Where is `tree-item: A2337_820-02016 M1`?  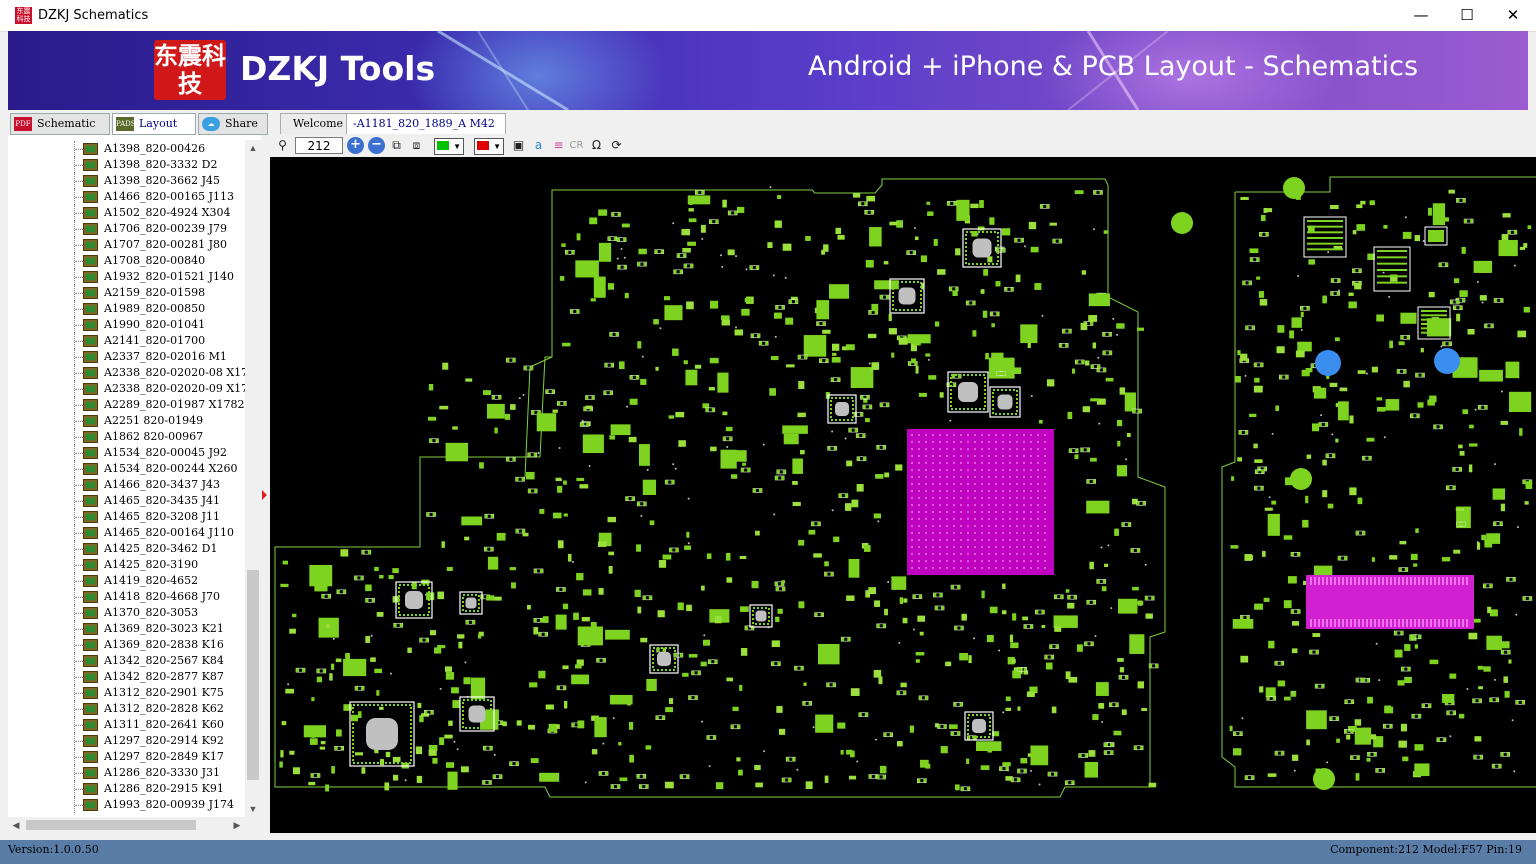 tree-item: A2337_820-02016 M1 is located at coordinates (134, 357).